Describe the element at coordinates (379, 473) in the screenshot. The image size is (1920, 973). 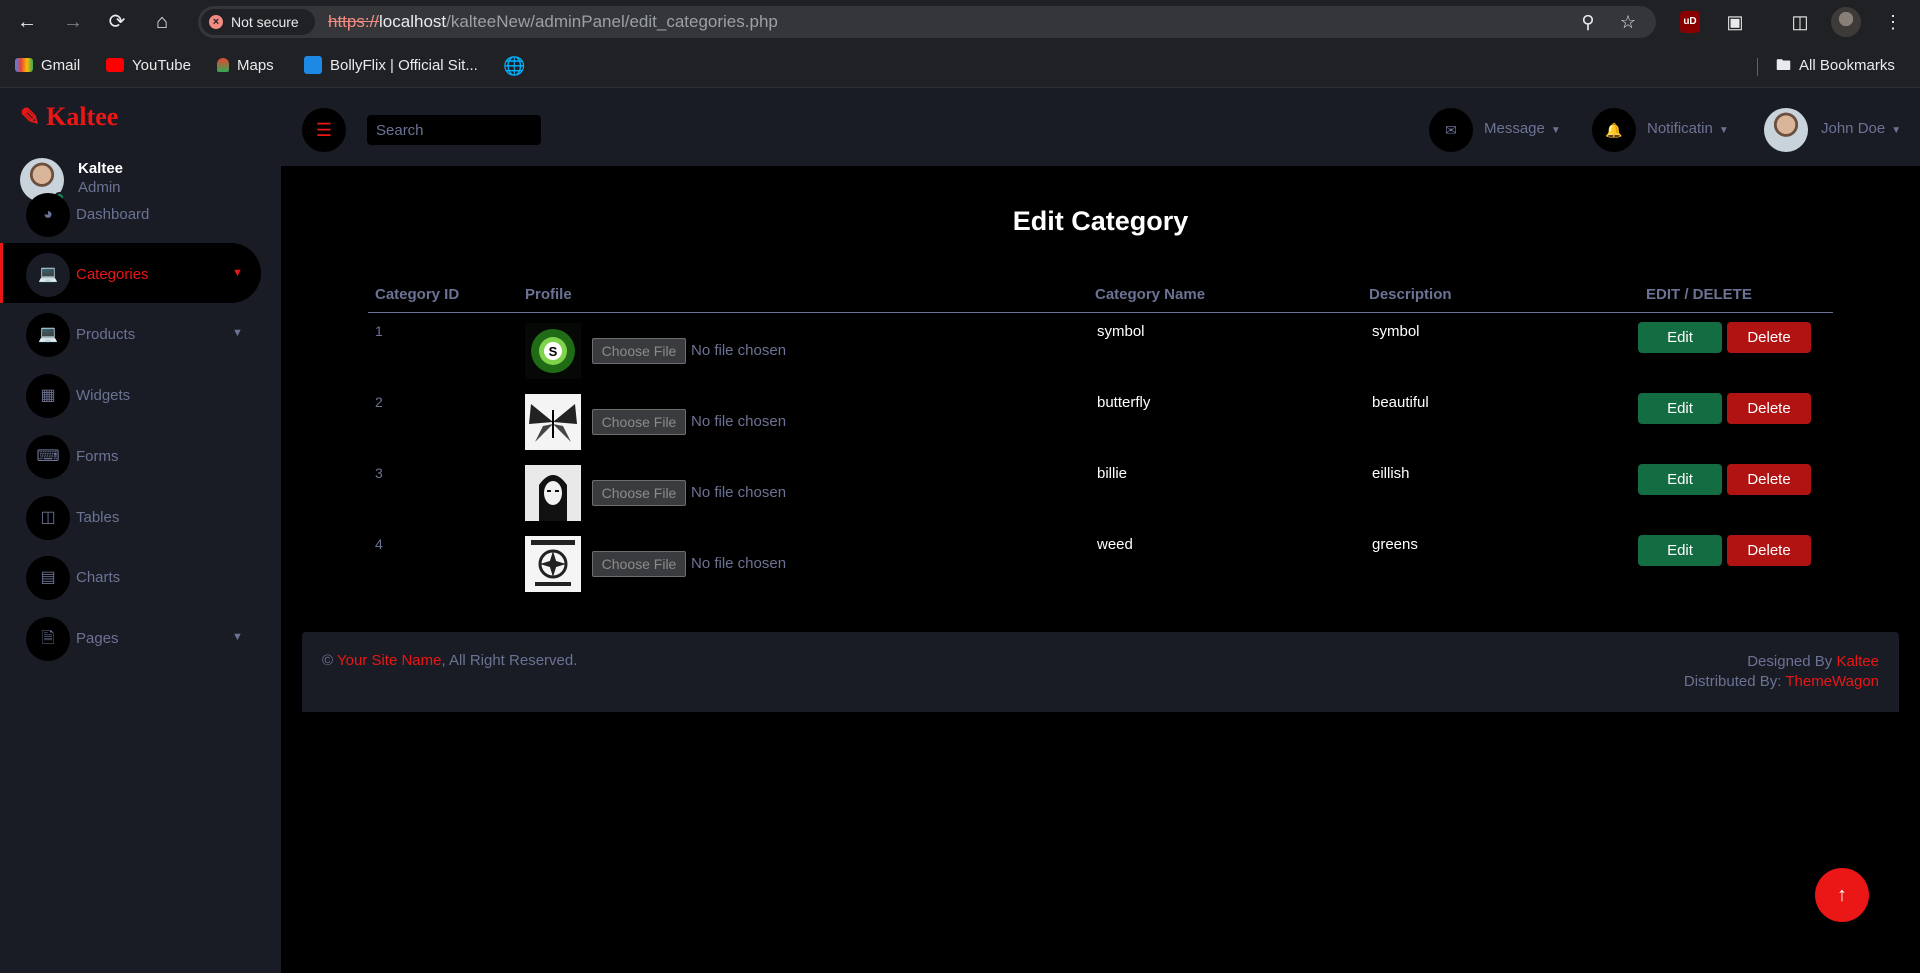
I see `category-id: 3` at that location.